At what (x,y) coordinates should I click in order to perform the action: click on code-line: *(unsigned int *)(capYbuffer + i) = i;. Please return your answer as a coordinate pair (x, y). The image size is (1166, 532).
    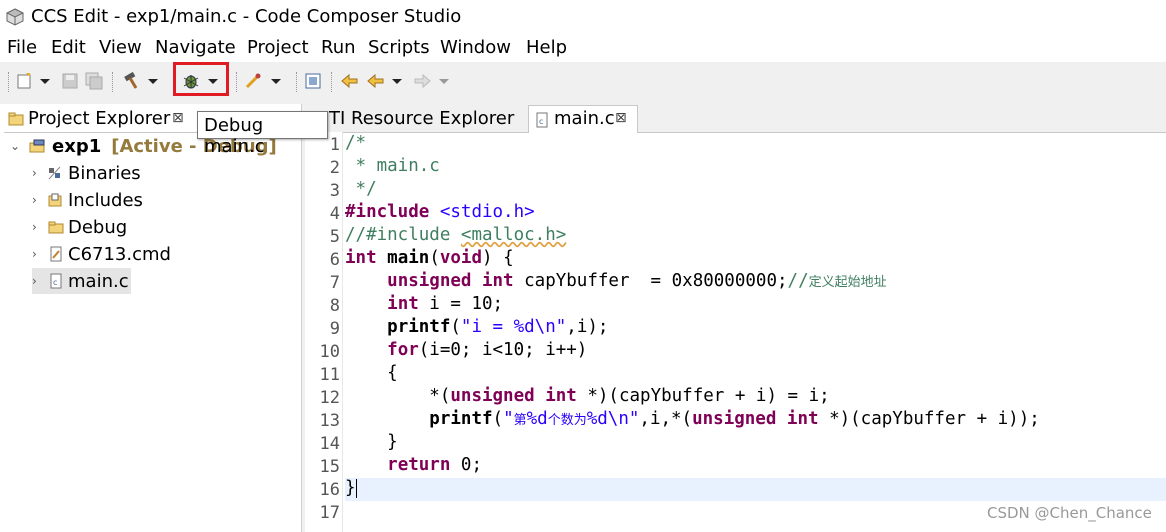
    Looking at the image, I should click on (629, 396).